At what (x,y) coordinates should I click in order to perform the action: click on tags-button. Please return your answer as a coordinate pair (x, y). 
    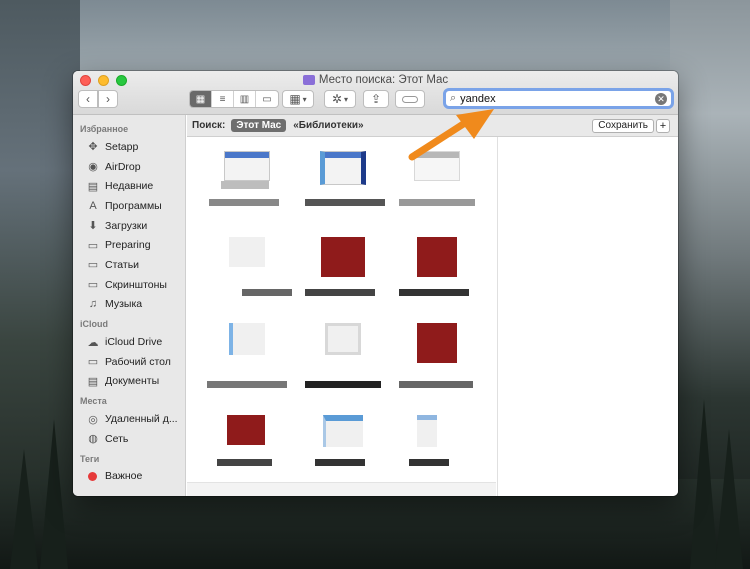
    Looking at the image, I should click on (410, 99).